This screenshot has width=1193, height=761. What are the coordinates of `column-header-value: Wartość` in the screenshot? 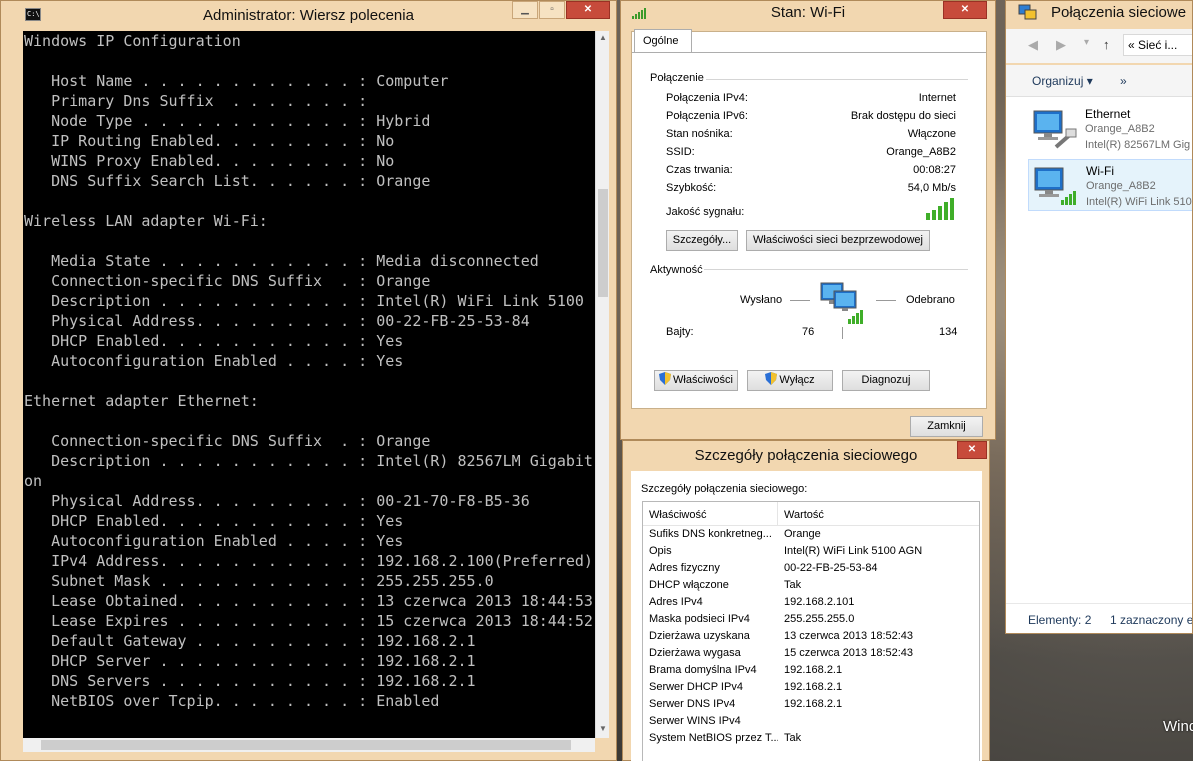 It's located at (804, 513).